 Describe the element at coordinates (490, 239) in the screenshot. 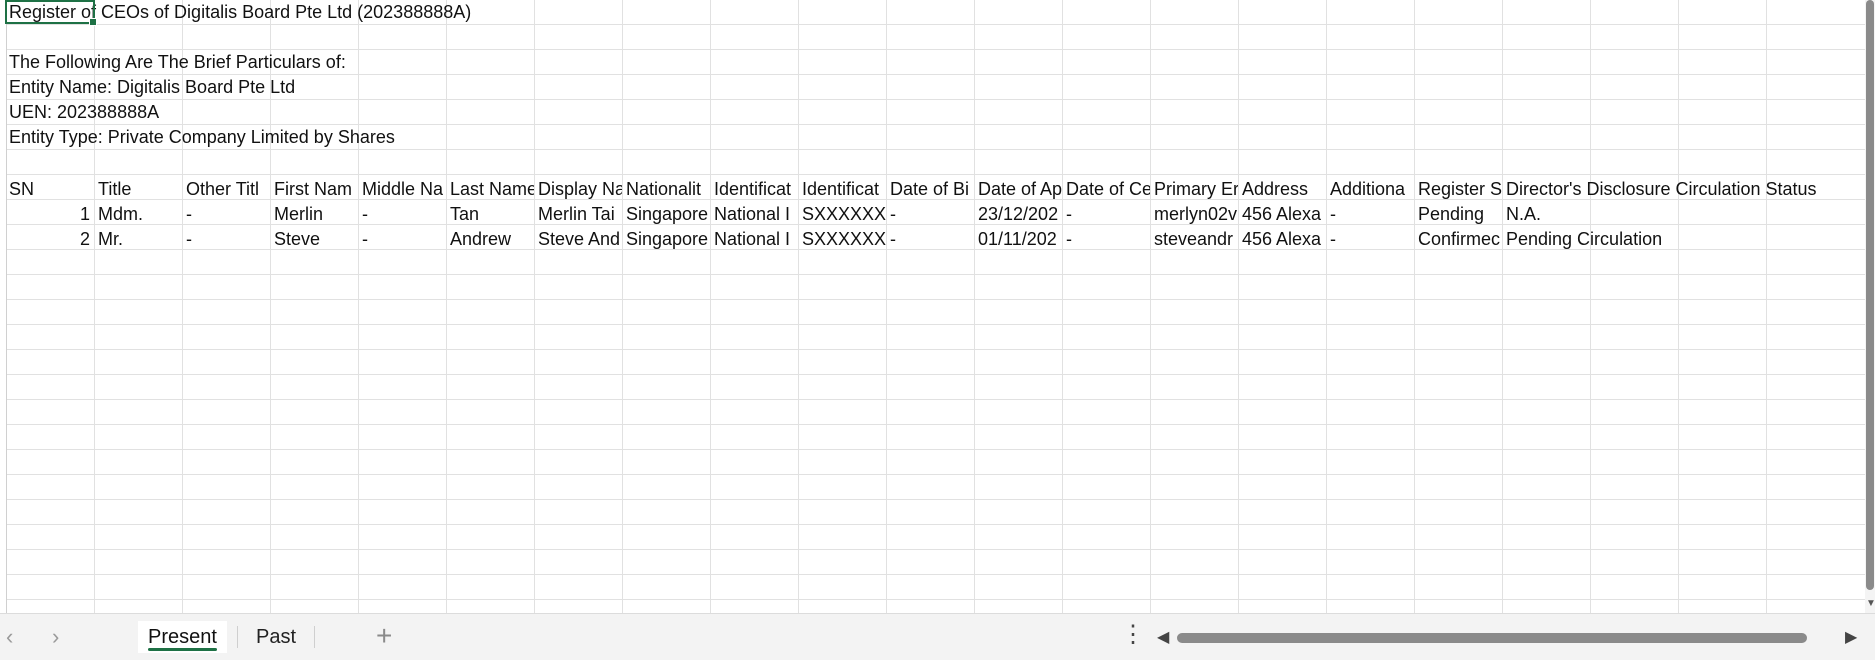

I see `table-cell: Andrew` at that location.